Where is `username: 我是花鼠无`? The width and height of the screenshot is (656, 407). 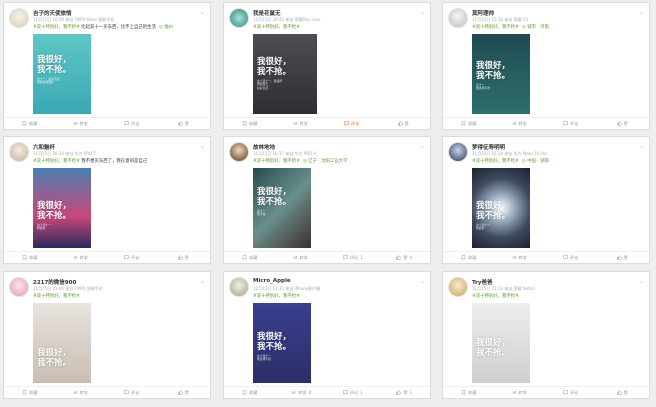 username: 我是花鼠无 is located at coordinates (267, 13).